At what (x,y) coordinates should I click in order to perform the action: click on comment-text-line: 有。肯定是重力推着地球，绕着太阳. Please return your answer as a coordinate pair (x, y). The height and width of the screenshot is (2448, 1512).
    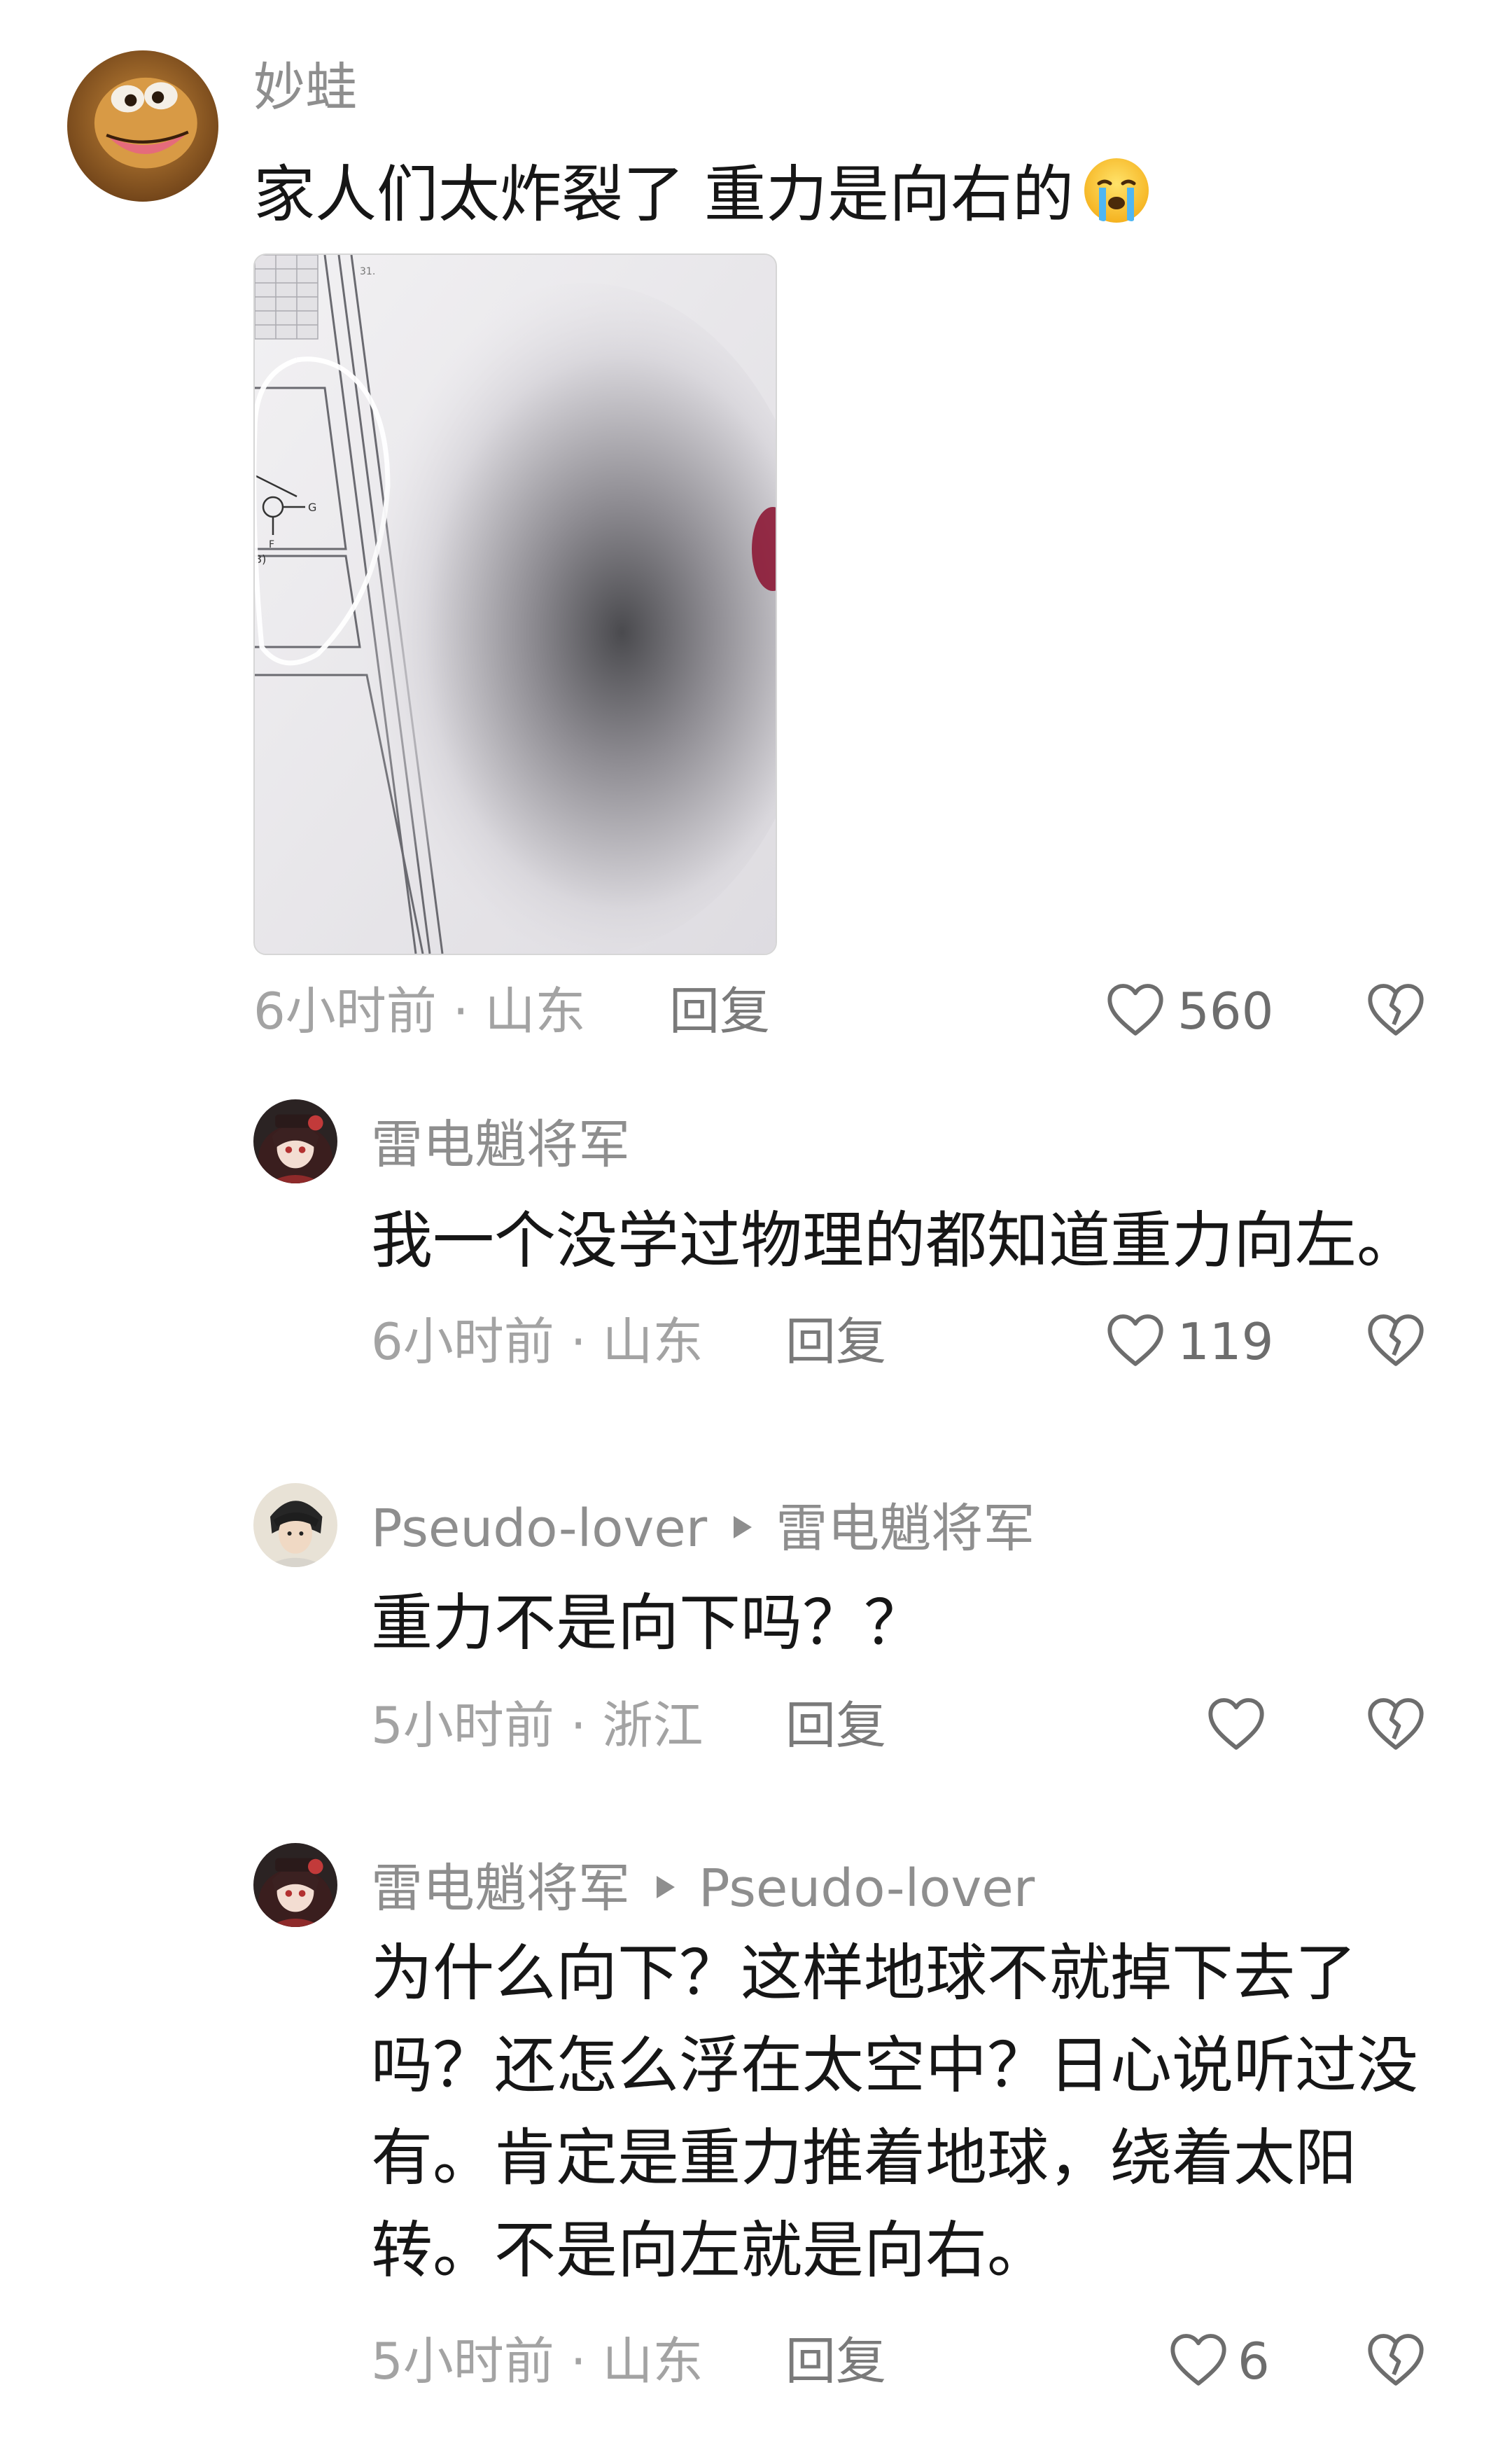
    Looking at the image, I should click on (864, 2158).